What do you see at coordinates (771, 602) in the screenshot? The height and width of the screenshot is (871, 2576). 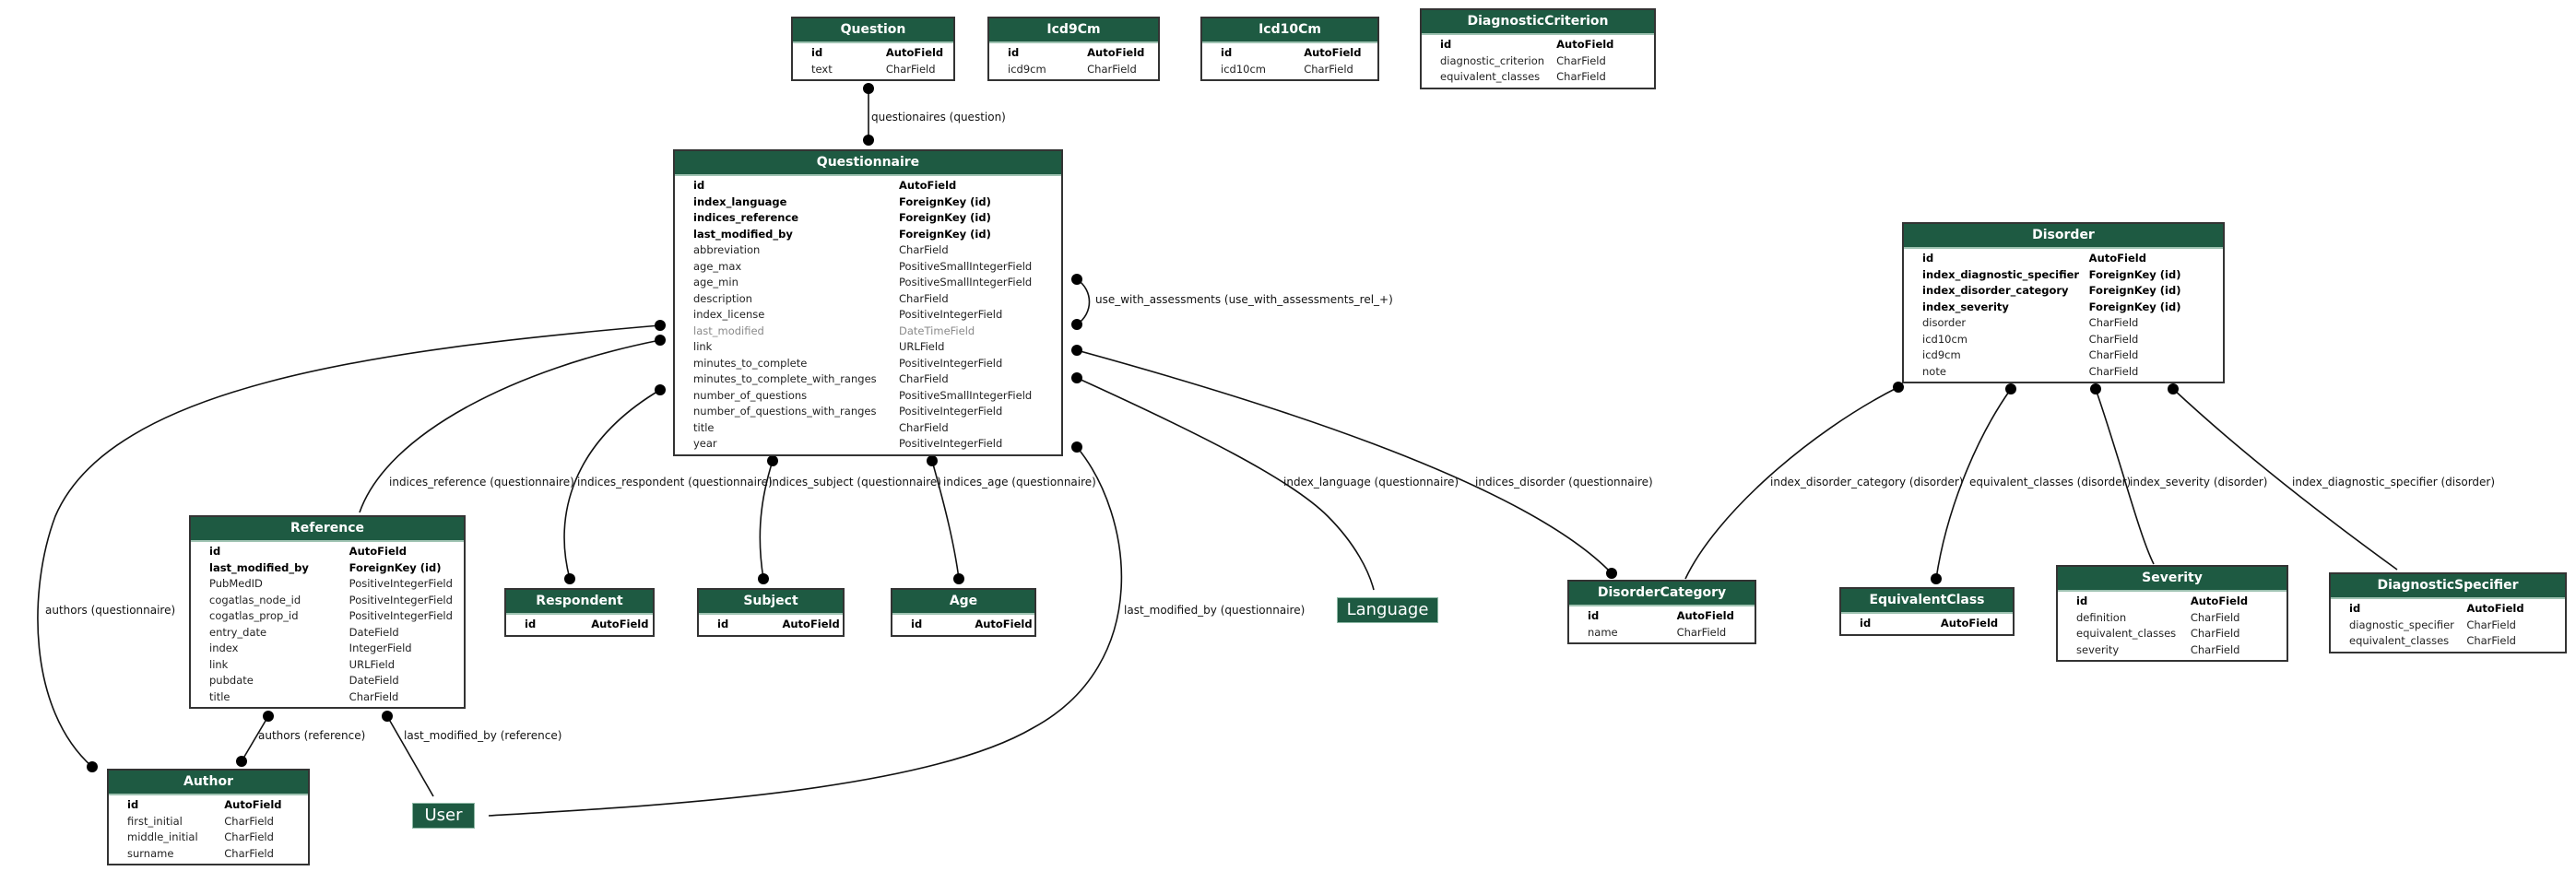 I see `model-title: Subject` at bounding box center [771, 602].